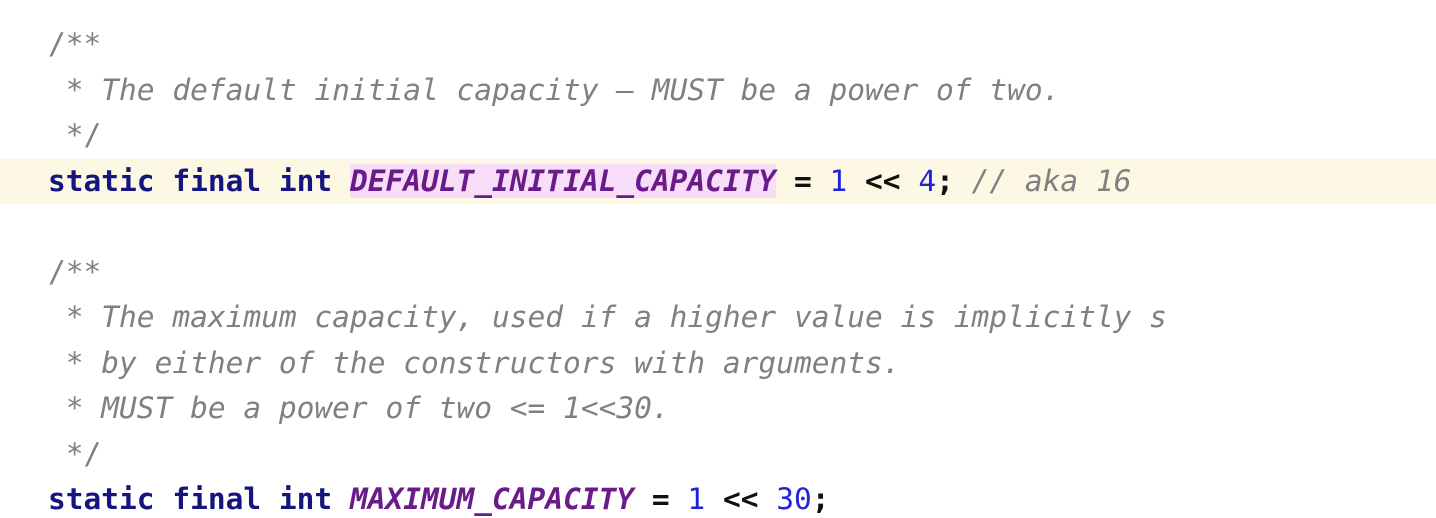 This screenshot has width=1436, height=518. Describe the element at coordinates (563, 180) in the screenshot. I see `identifier-occurrence-token: DEFAULT_INITIAL_CAPACITY` at that location.